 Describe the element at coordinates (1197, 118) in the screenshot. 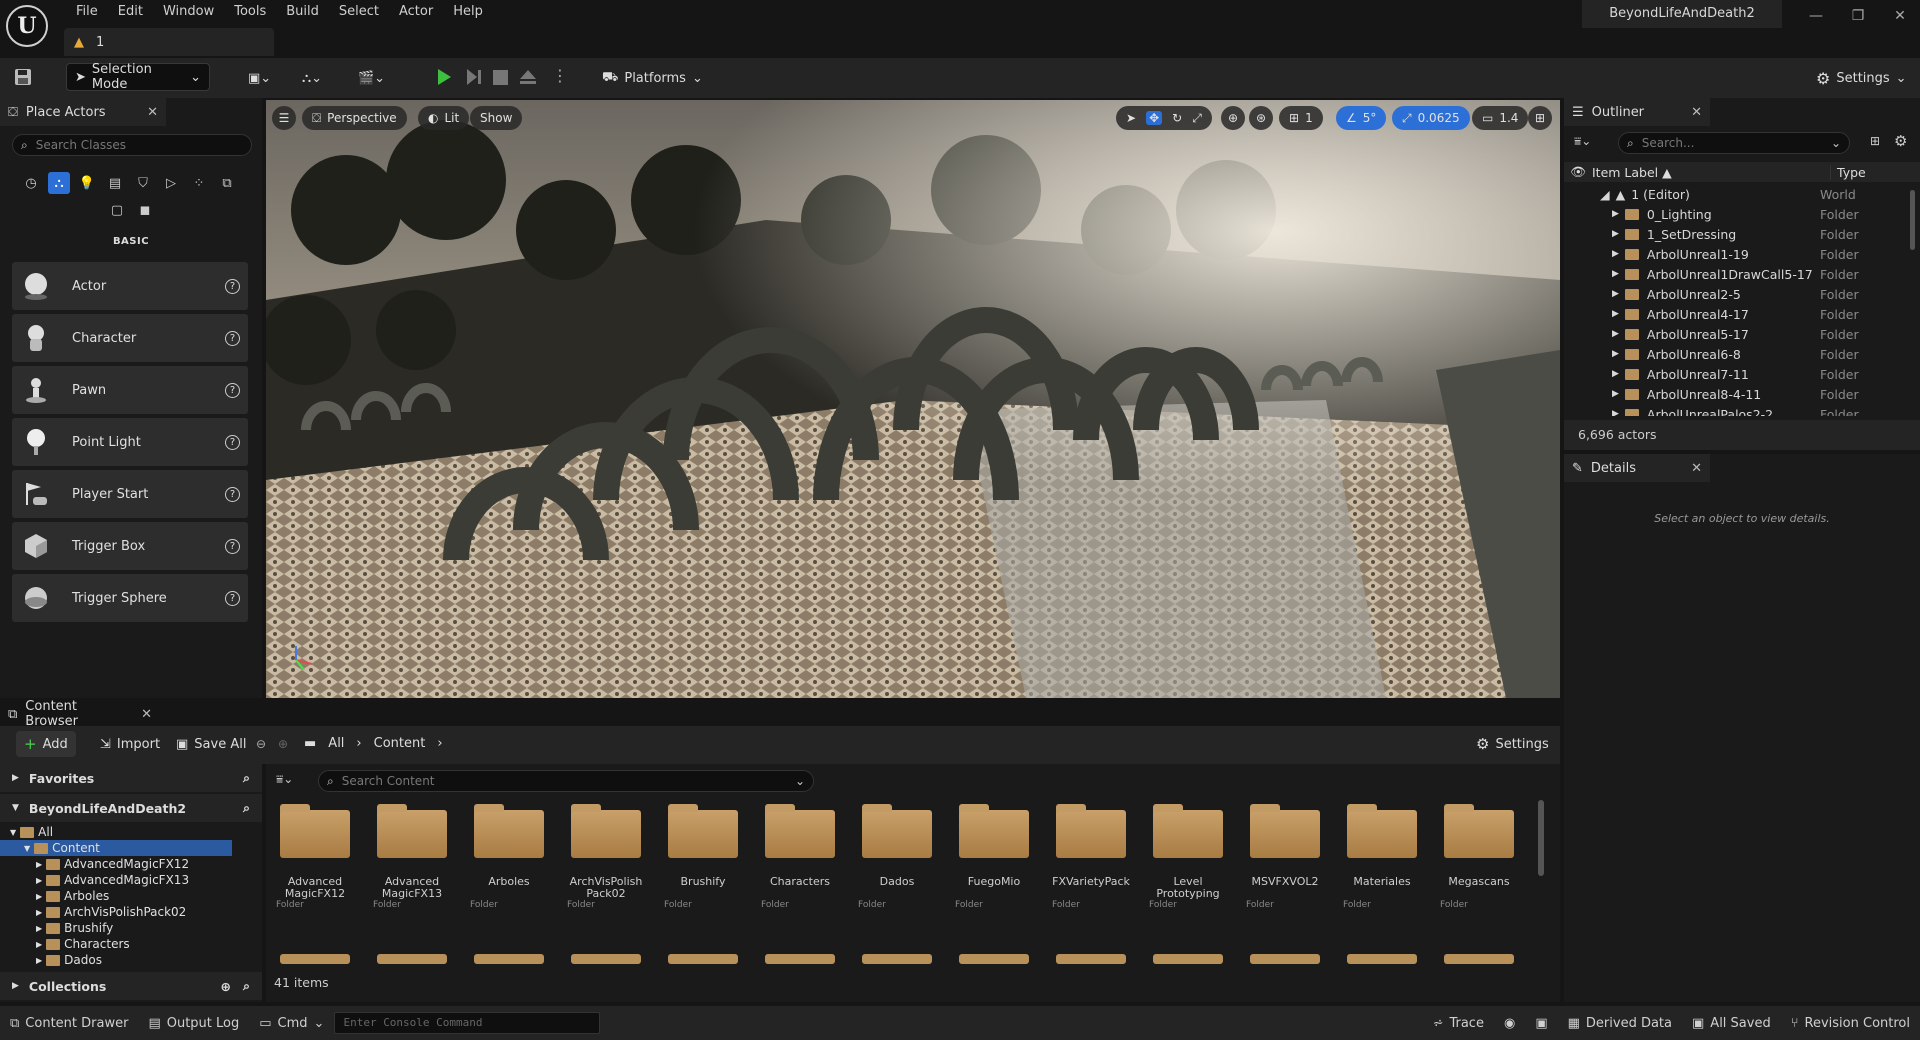

I see `scale-tool-icon: ⤢` at that location.